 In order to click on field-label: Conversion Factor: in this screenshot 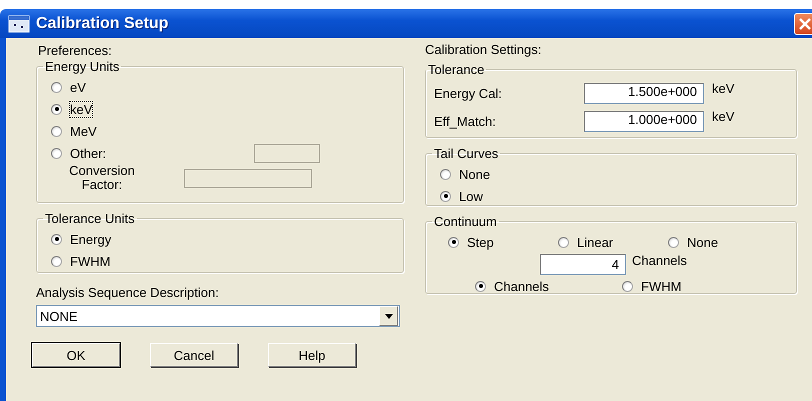, I will do `click(102, 178)`.